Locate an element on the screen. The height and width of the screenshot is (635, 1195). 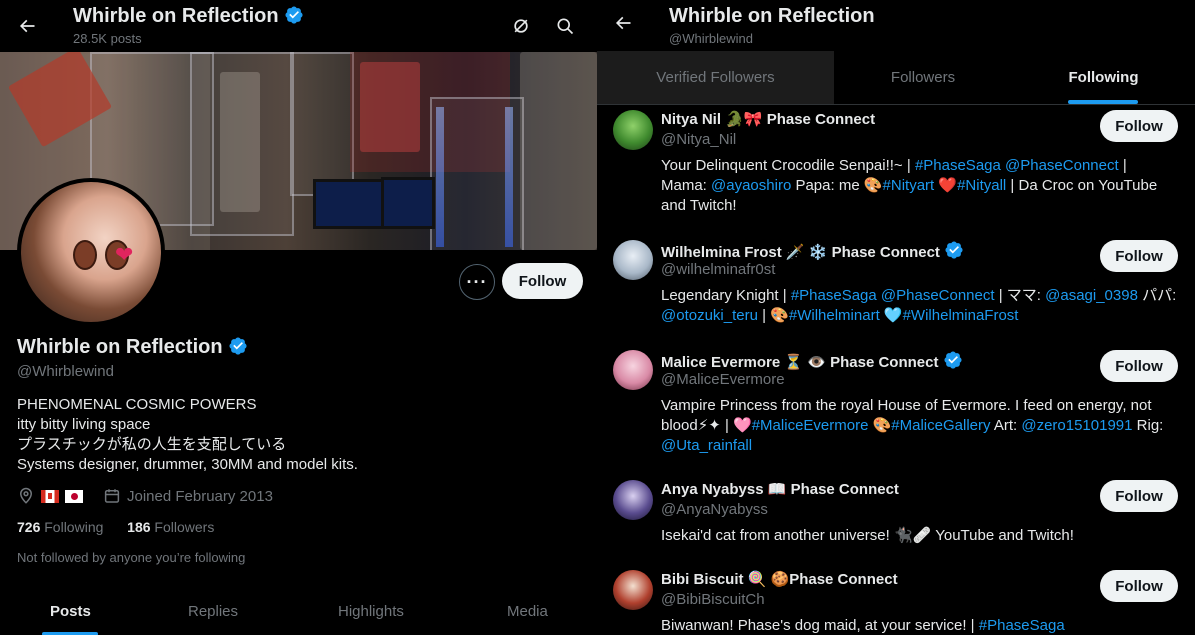
calendar-icon is located at coordinates (112, 496).